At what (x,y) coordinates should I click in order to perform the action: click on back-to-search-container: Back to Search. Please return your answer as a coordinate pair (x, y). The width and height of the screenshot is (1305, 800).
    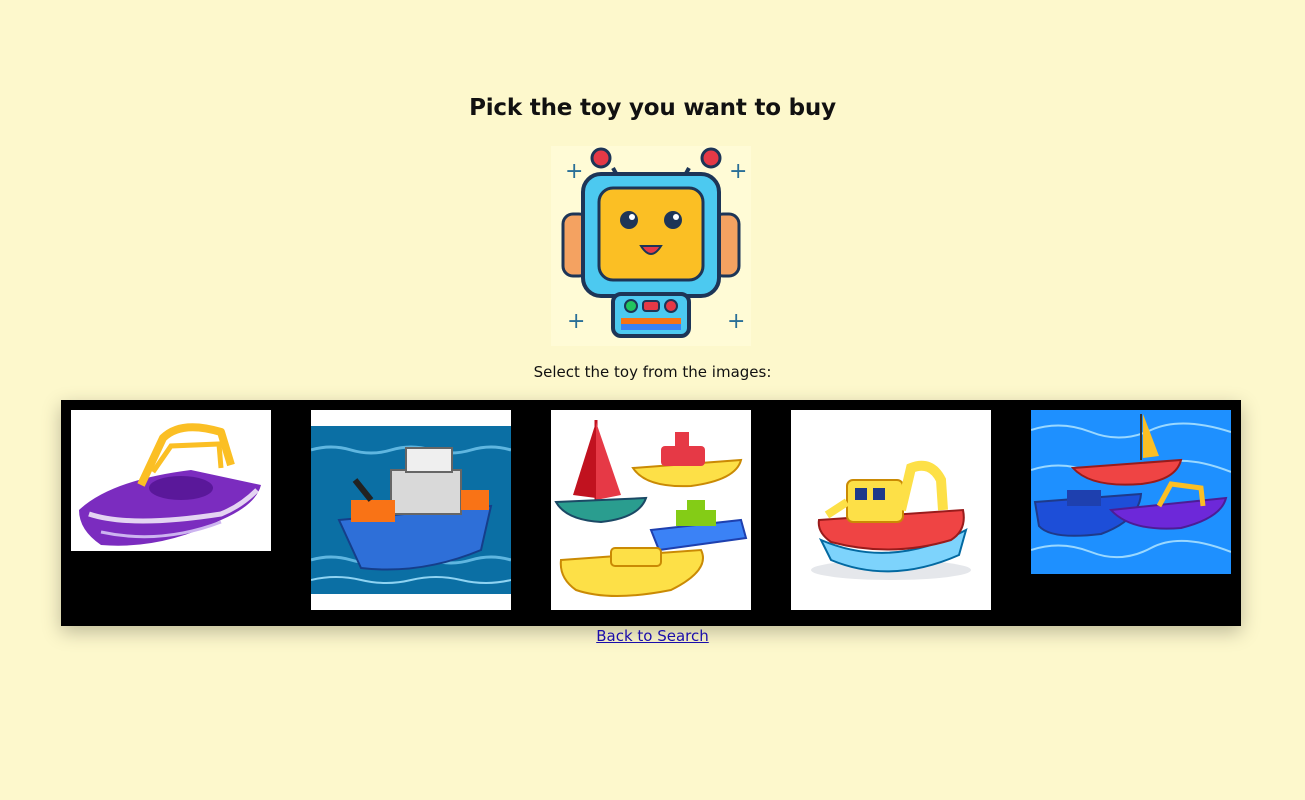
    Looking at the image, I should click on (652, 636).